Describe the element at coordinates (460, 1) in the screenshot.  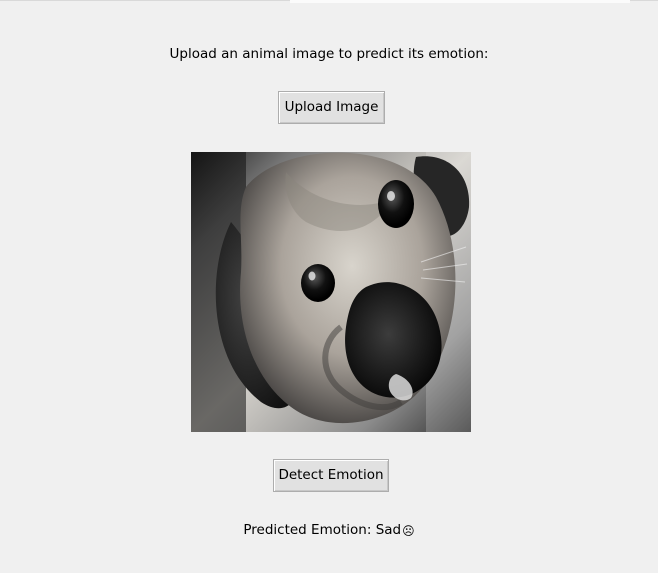
I see `window-top-highlight` at that location.